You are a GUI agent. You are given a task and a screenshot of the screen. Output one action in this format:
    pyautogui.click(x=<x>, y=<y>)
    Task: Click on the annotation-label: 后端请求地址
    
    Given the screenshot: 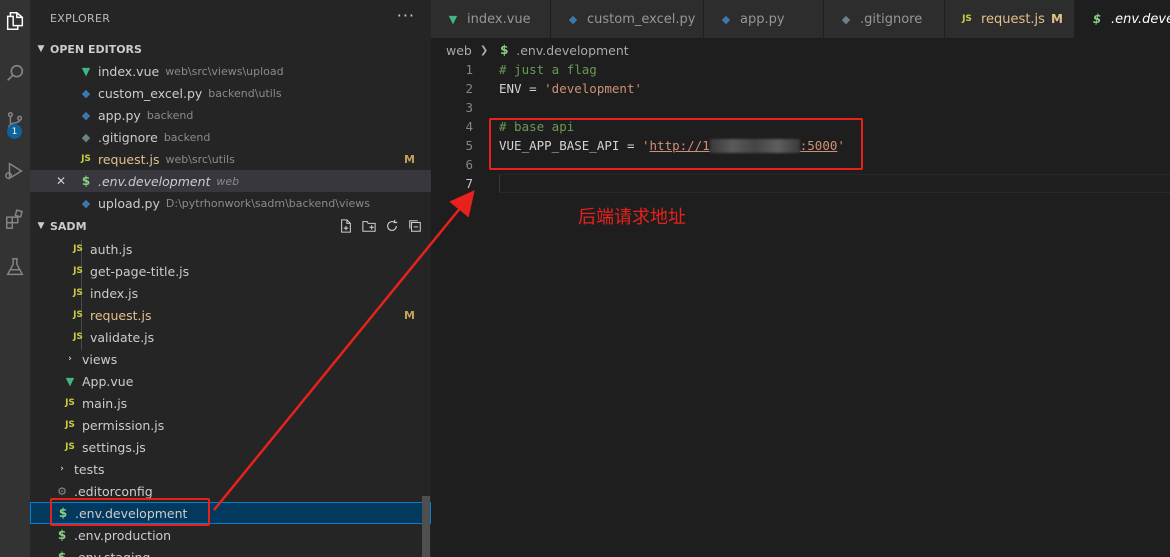 What is the action you would take?
    pyautogui.click(x=632, y=217)
    